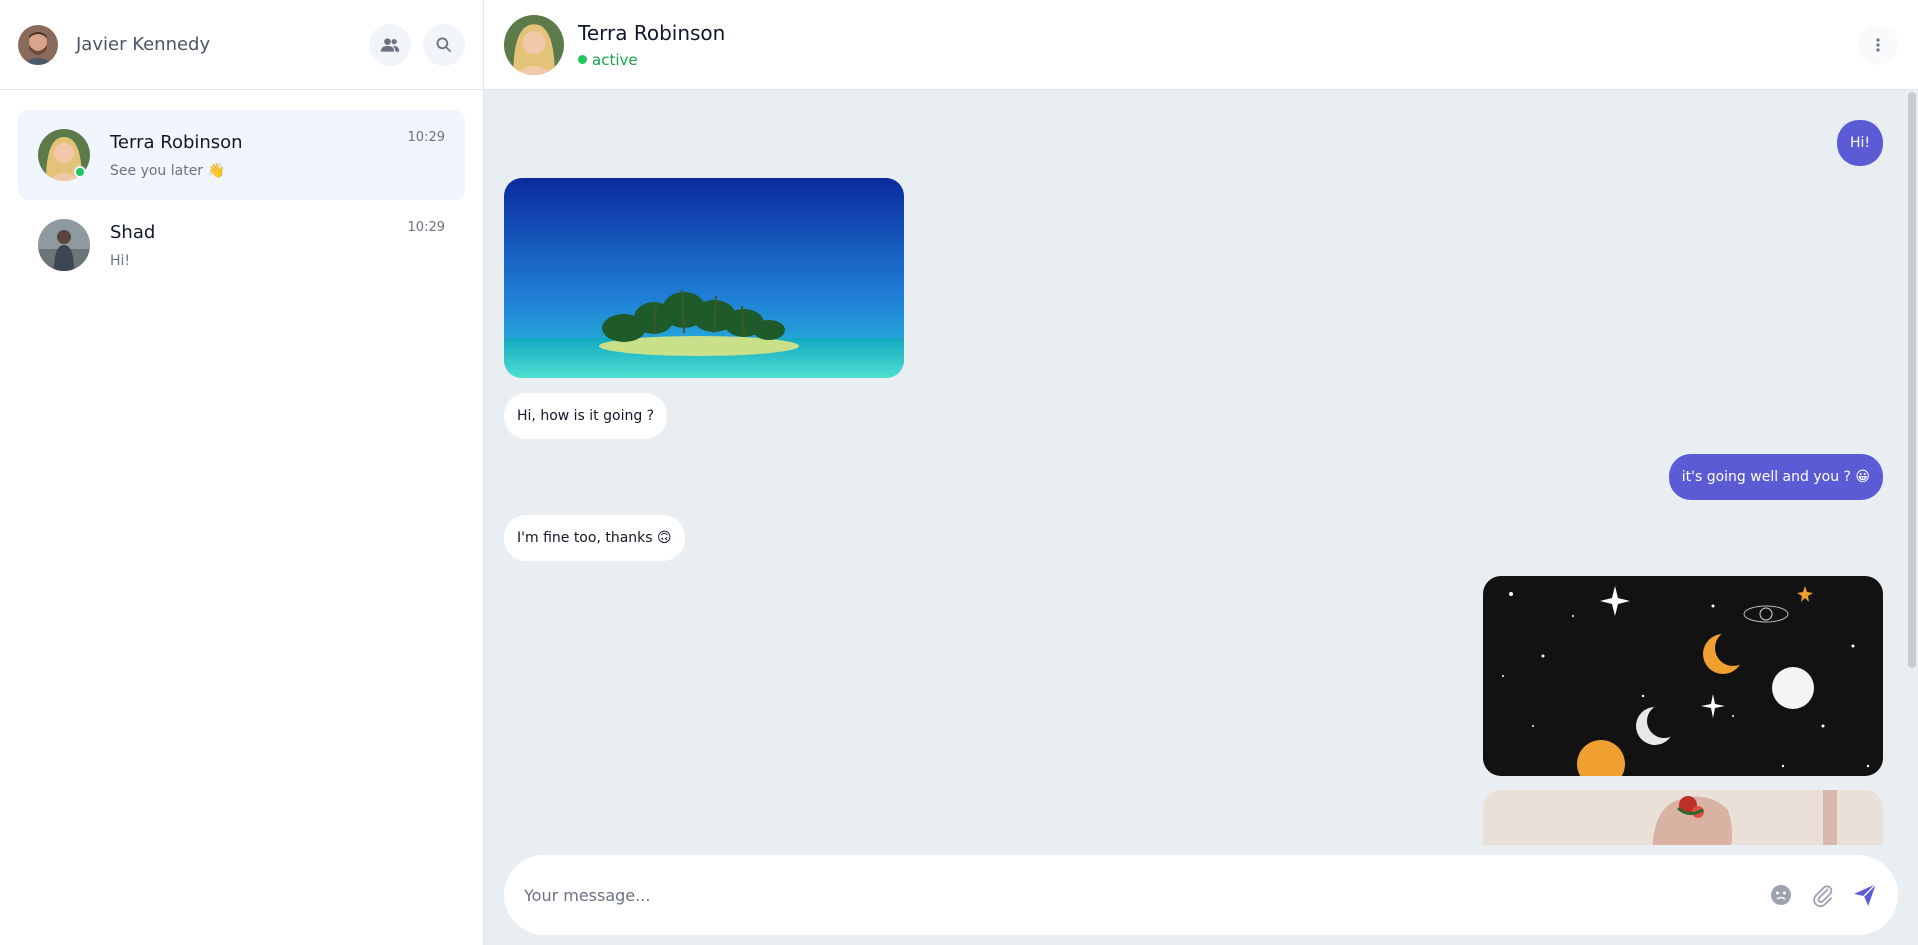 This screenshot has height=945, width=1918. Describe the element at coordinates (586, 416) in the screenshot. I see `message-bubble-incoming: Hi, how is it going ?` at that location.